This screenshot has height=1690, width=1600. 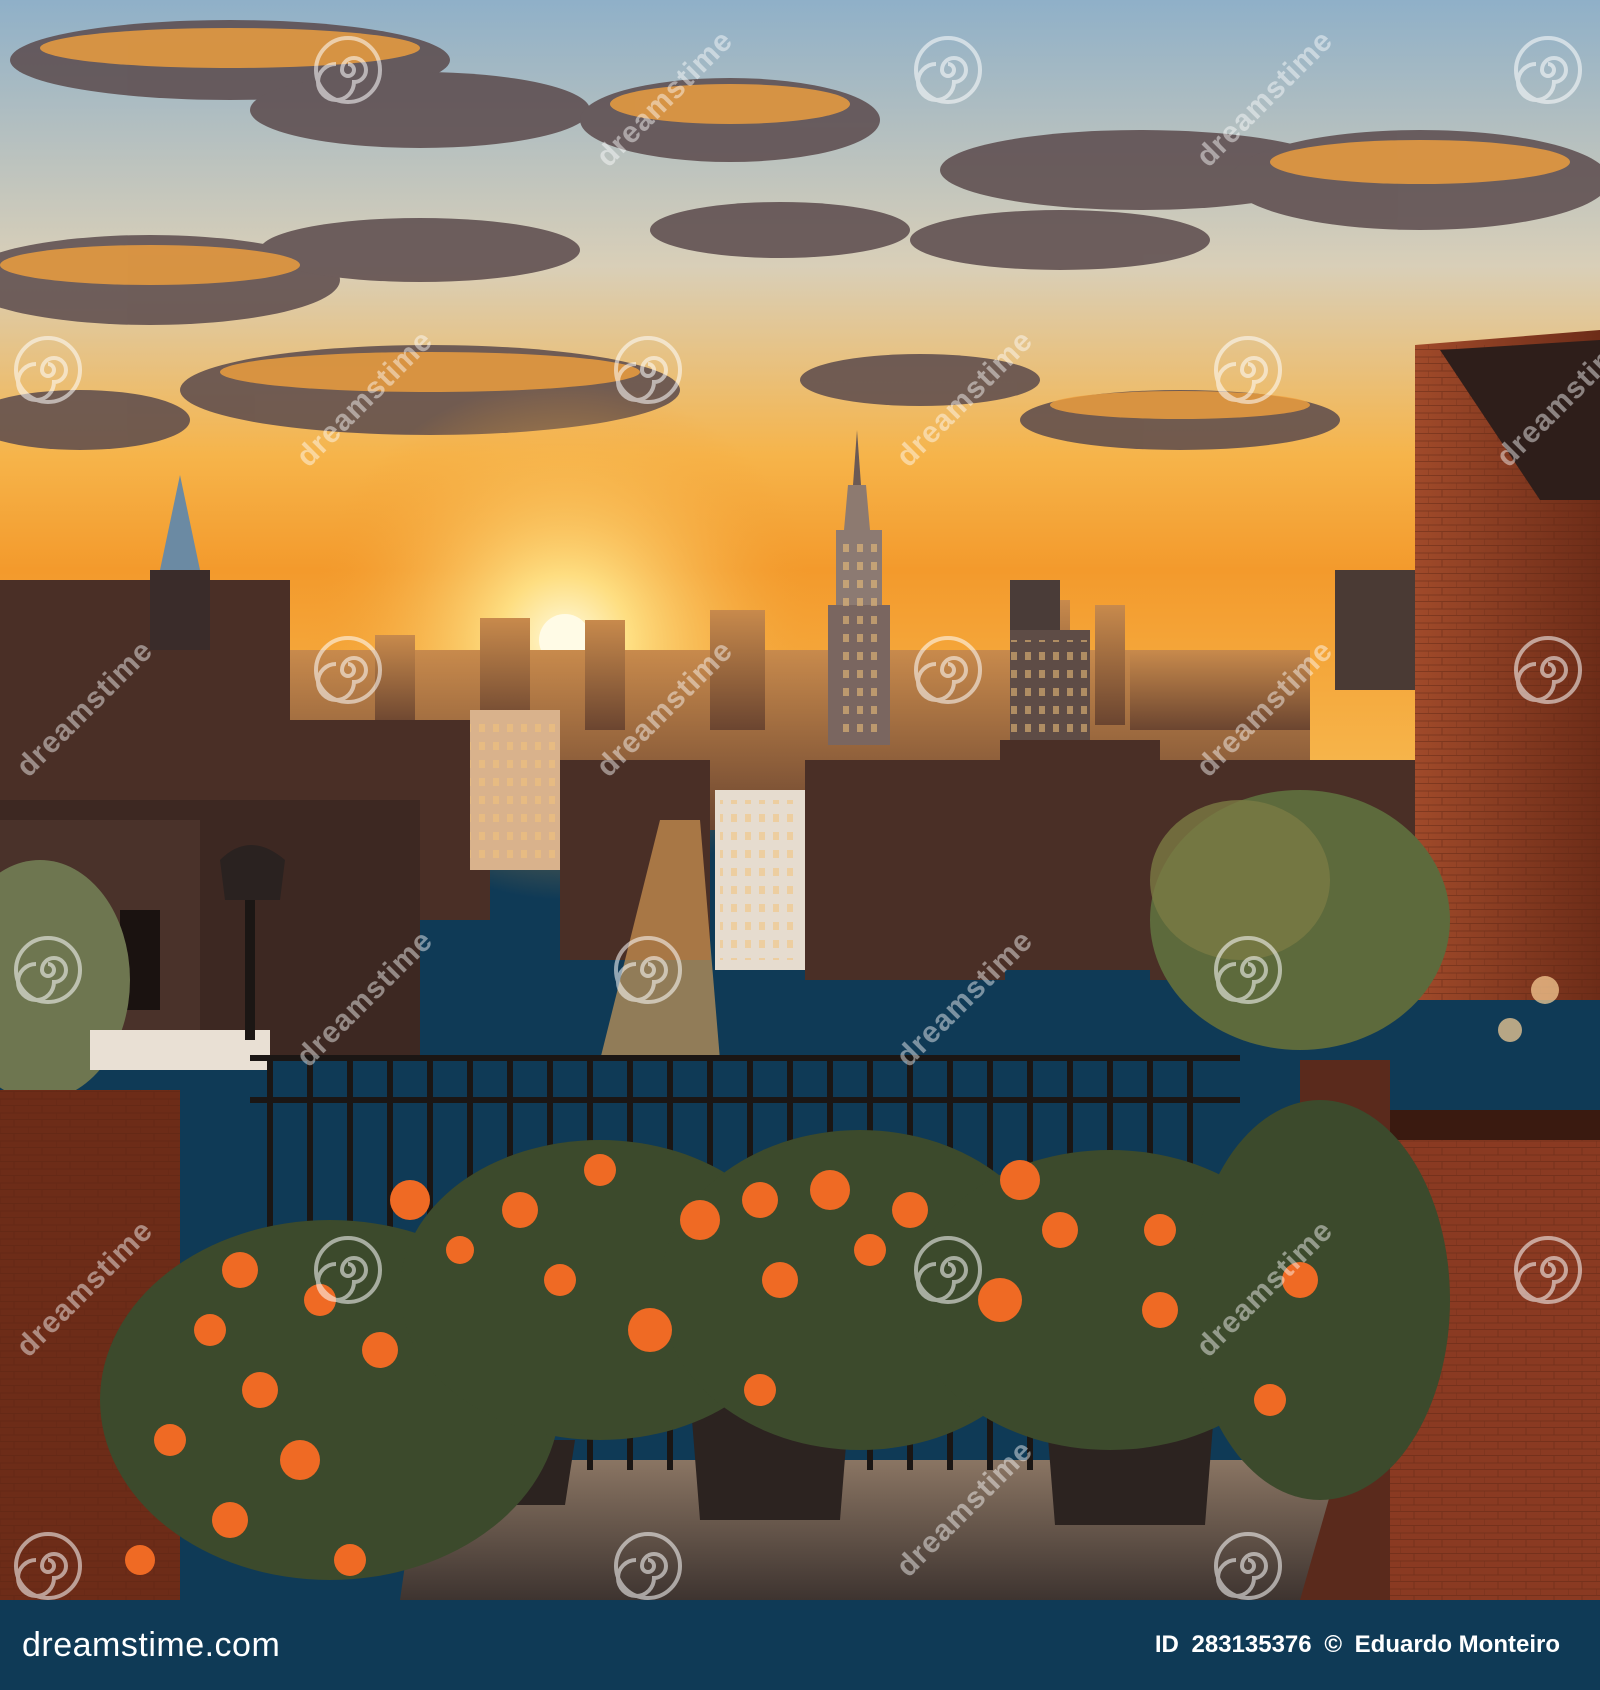 I want to click on image-credit: ID 283135376 © Eduardo Monteiro, so click(x=1354, y=1645).